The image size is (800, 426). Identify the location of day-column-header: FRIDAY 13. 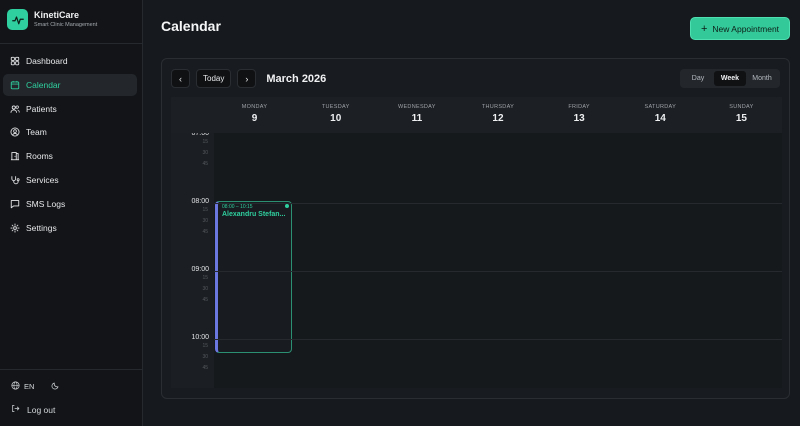
(579, 115).